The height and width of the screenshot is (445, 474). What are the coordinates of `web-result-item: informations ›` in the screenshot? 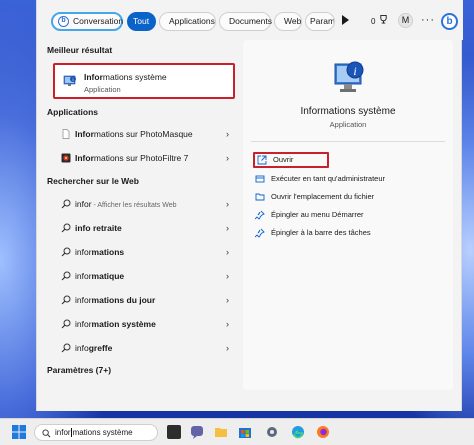 It's located at (144, 252).